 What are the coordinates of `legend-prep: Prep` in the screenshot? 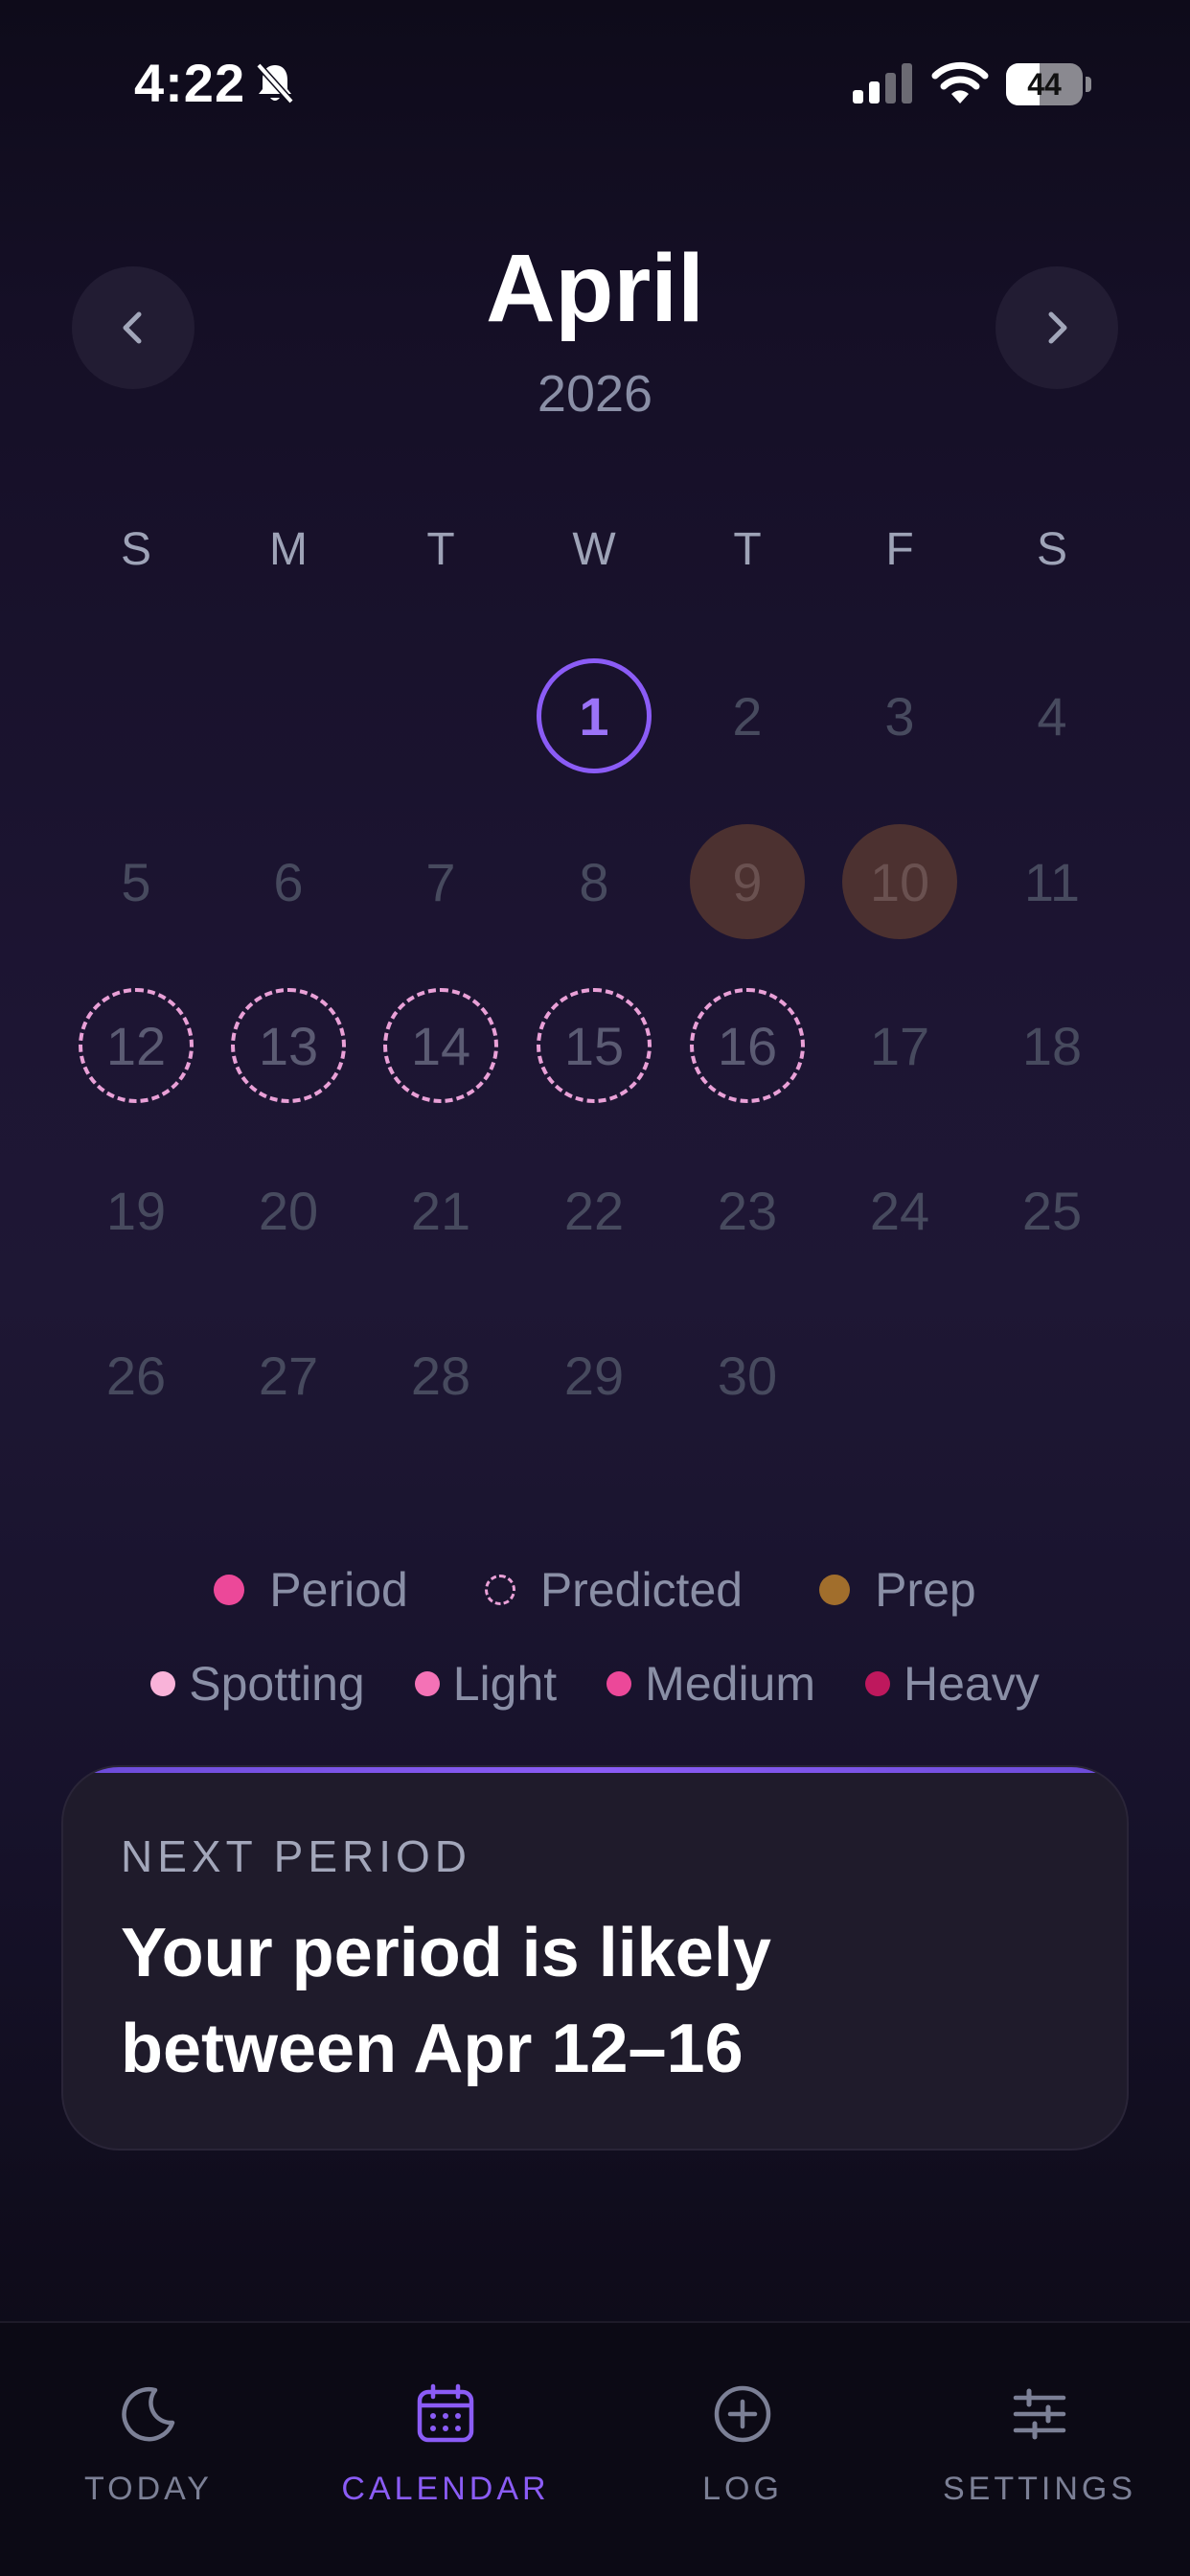 It's located at (898, 1590).